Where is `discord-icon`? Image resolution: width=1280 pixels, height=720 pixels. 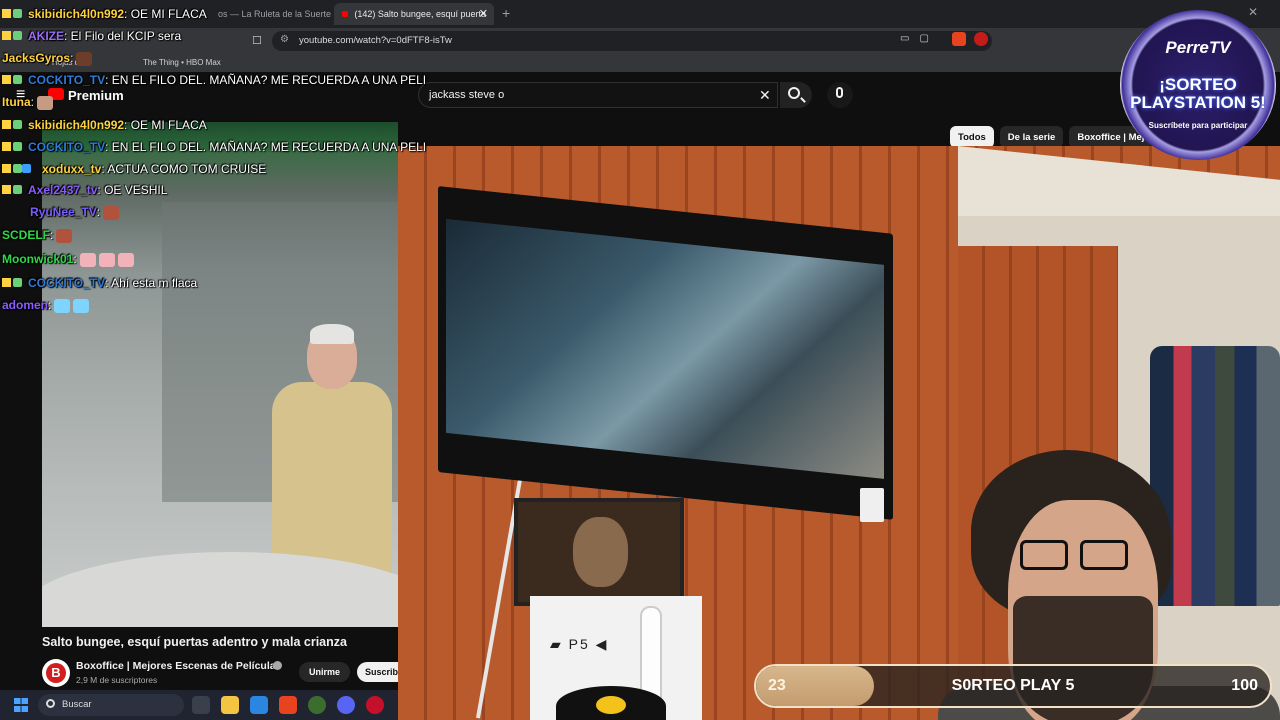
discord-icon is located at coordinates (346, 705).